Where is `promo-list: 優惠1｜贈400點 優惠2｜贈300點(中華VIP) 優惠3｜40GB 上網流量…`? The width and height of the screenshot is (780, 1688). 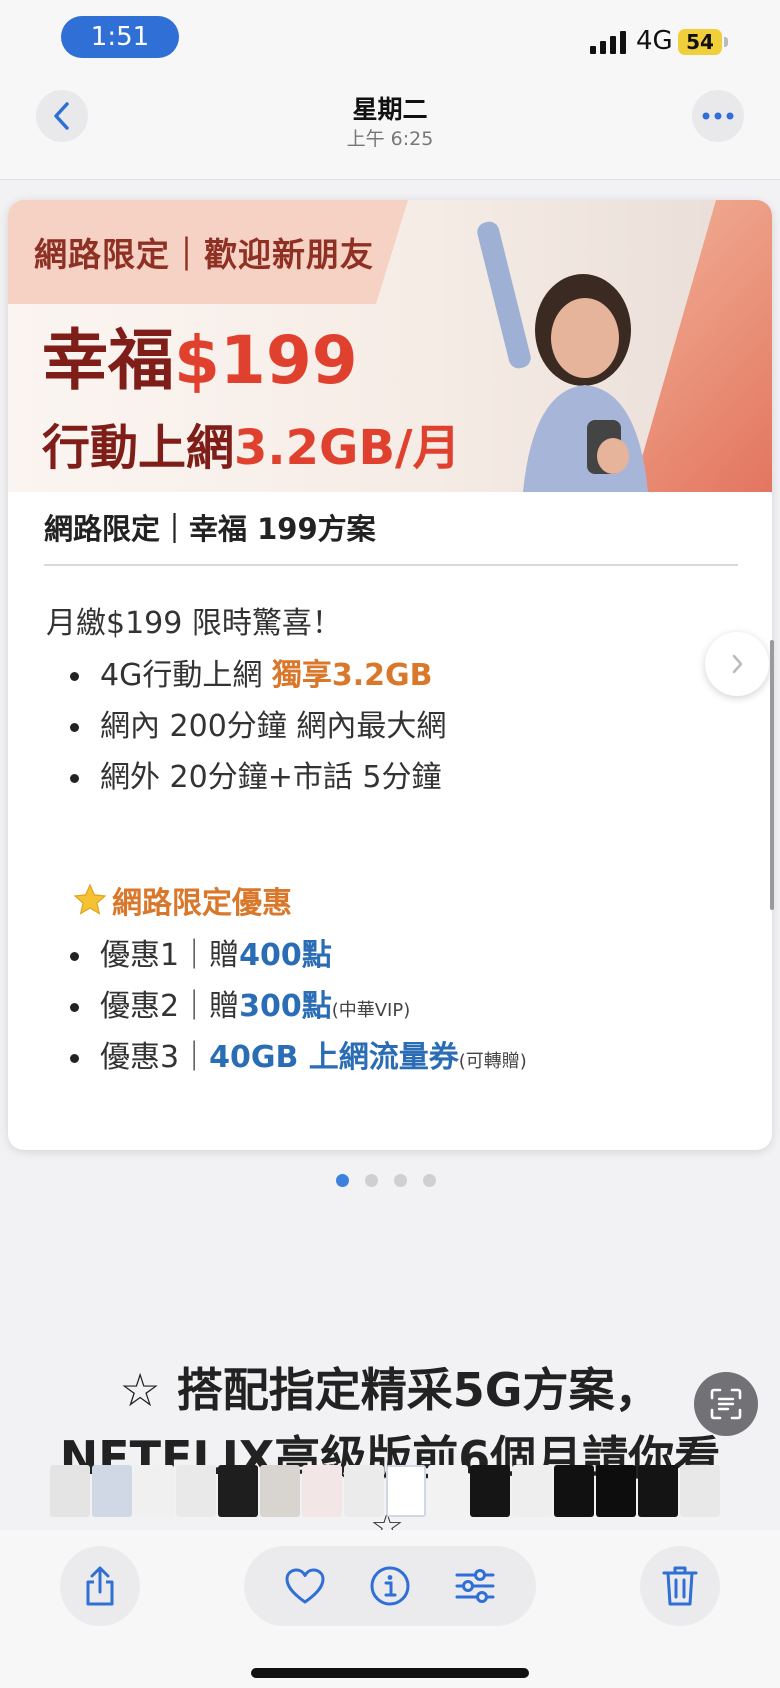
promo-list: 優惠1｜贈400點 優惠2｜贈300點(中華VIP) 優惠3｜40GB 上網流量… is located at coordinates (298, 1006).